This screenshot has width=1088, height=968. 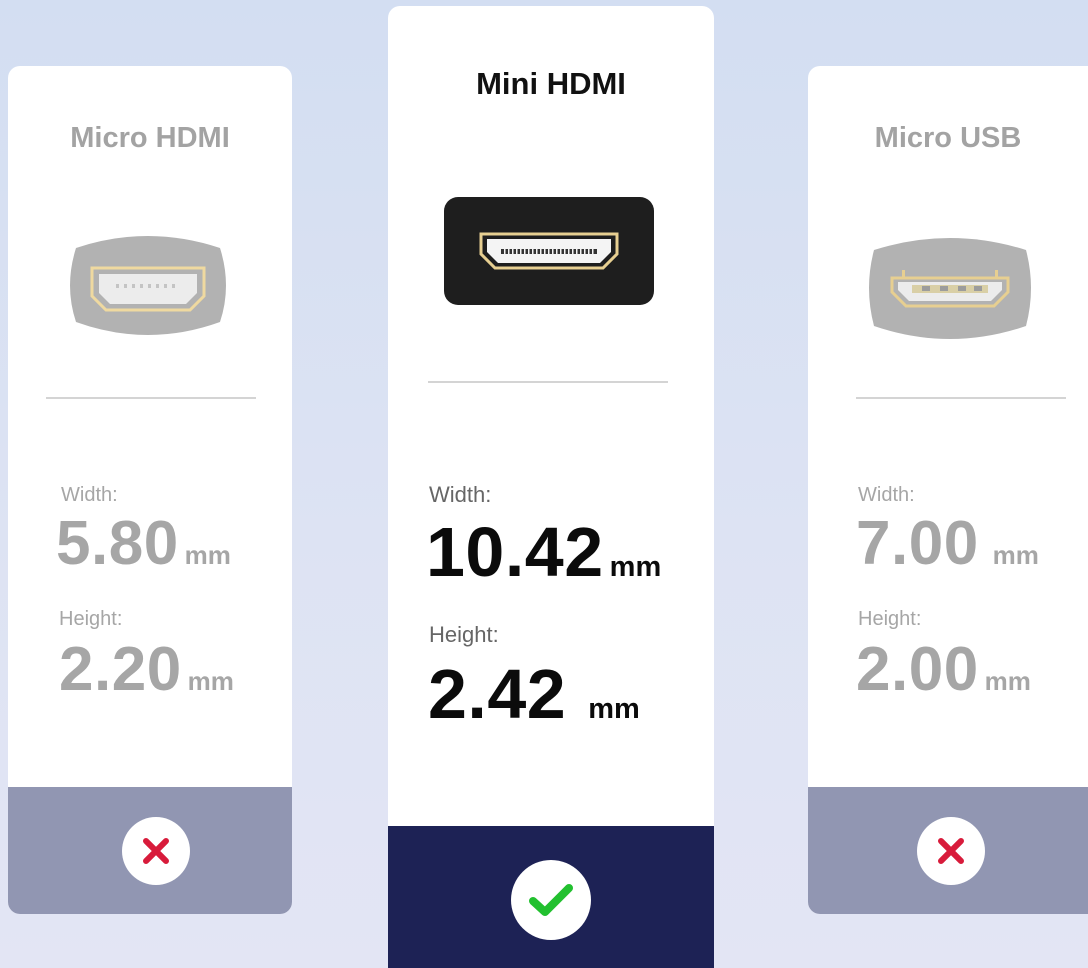 I want to click on width-number: 10.42, so click(x=515, y=552).